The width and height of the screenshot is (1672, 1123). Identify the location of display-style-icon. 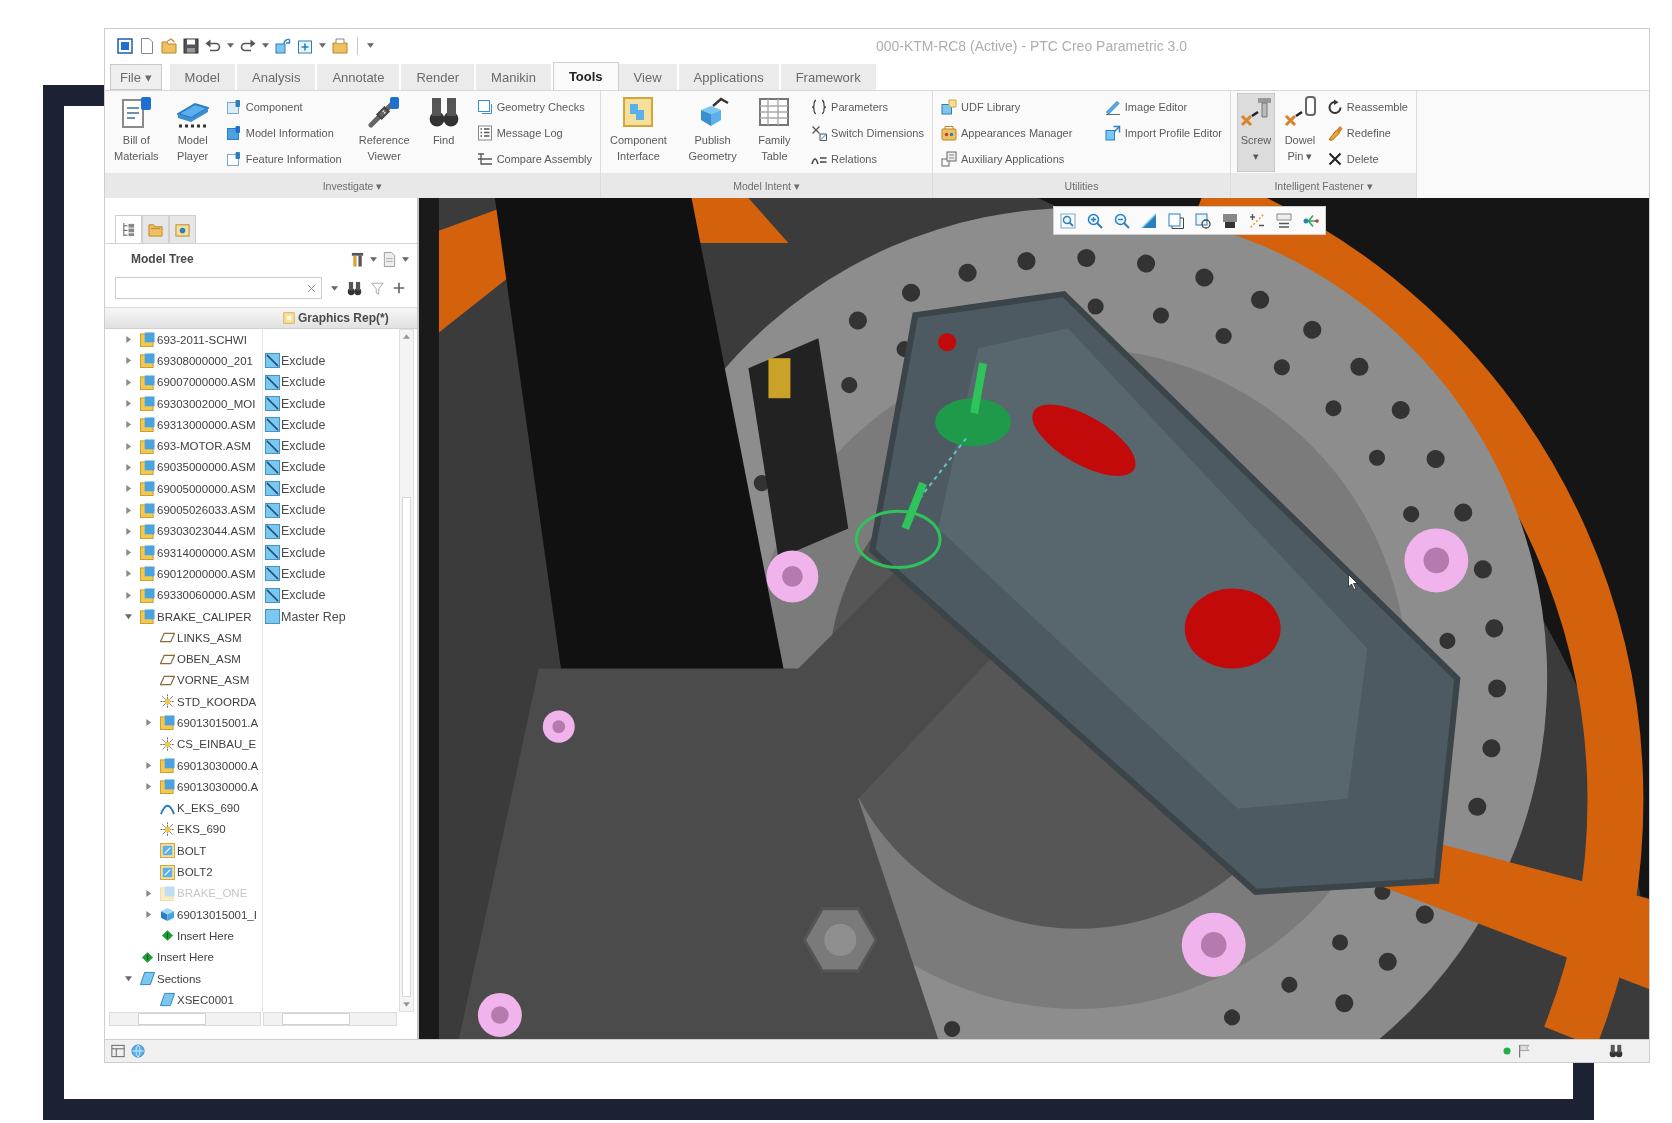
(1230, 220).